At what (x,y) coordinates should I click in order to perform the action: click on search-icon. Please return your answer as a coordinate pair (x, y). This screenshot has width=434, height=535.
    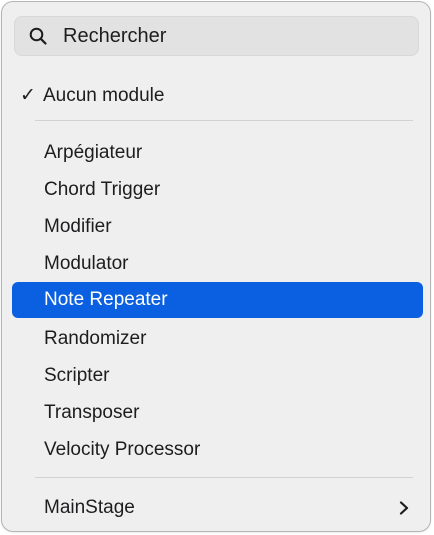
    Looking at the image, I should click on (38, 36).